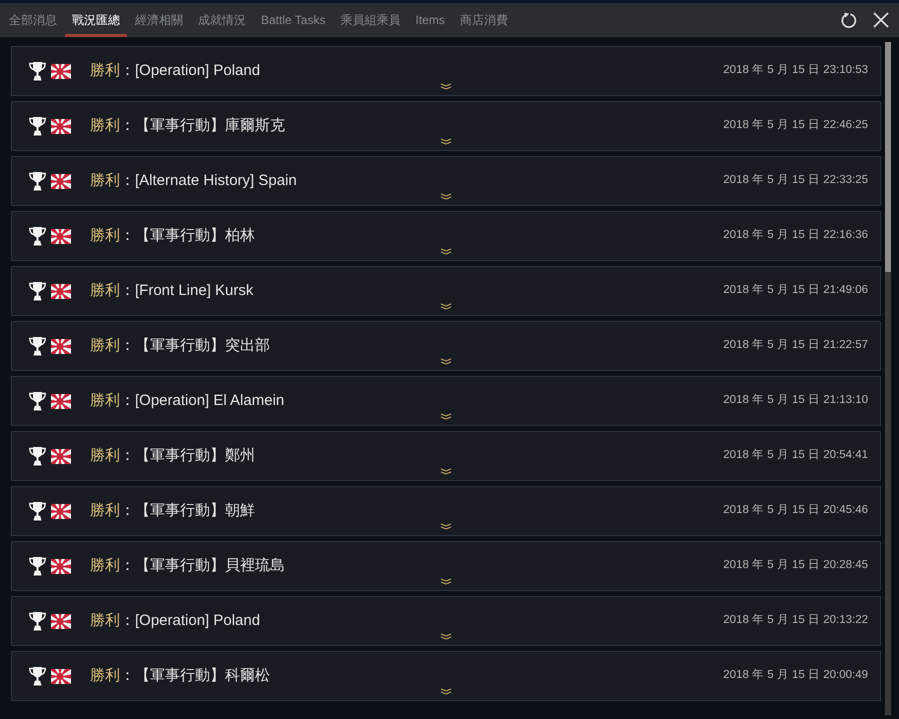 This screenshot has height=719, width=899. I want to click on message-card: 勝利：【軍事行動】科爾松 2018 年 5 月 15 日 20:00:49, so click(446, 676).